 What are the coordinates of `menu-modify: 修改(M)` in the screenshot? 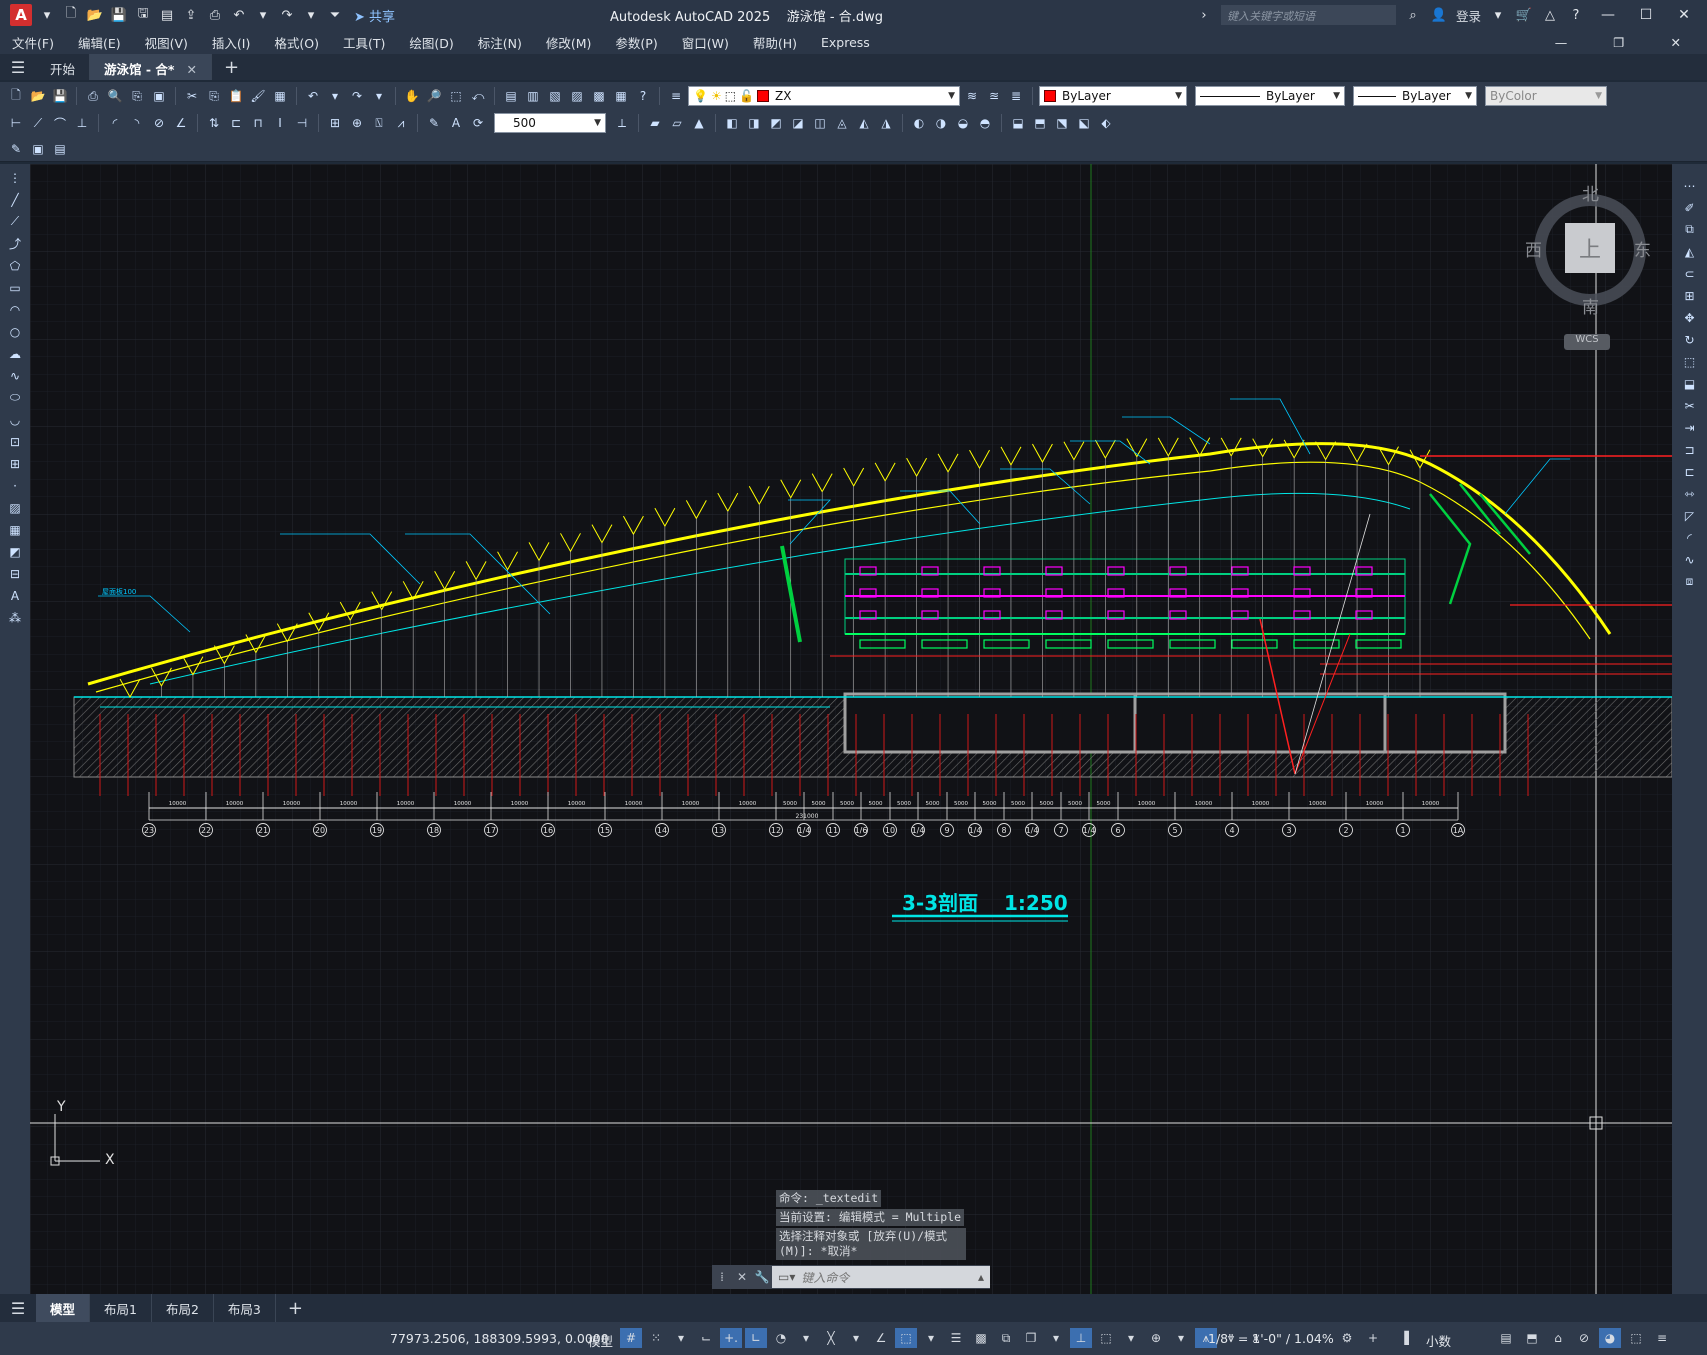 It's located at (569, 42).